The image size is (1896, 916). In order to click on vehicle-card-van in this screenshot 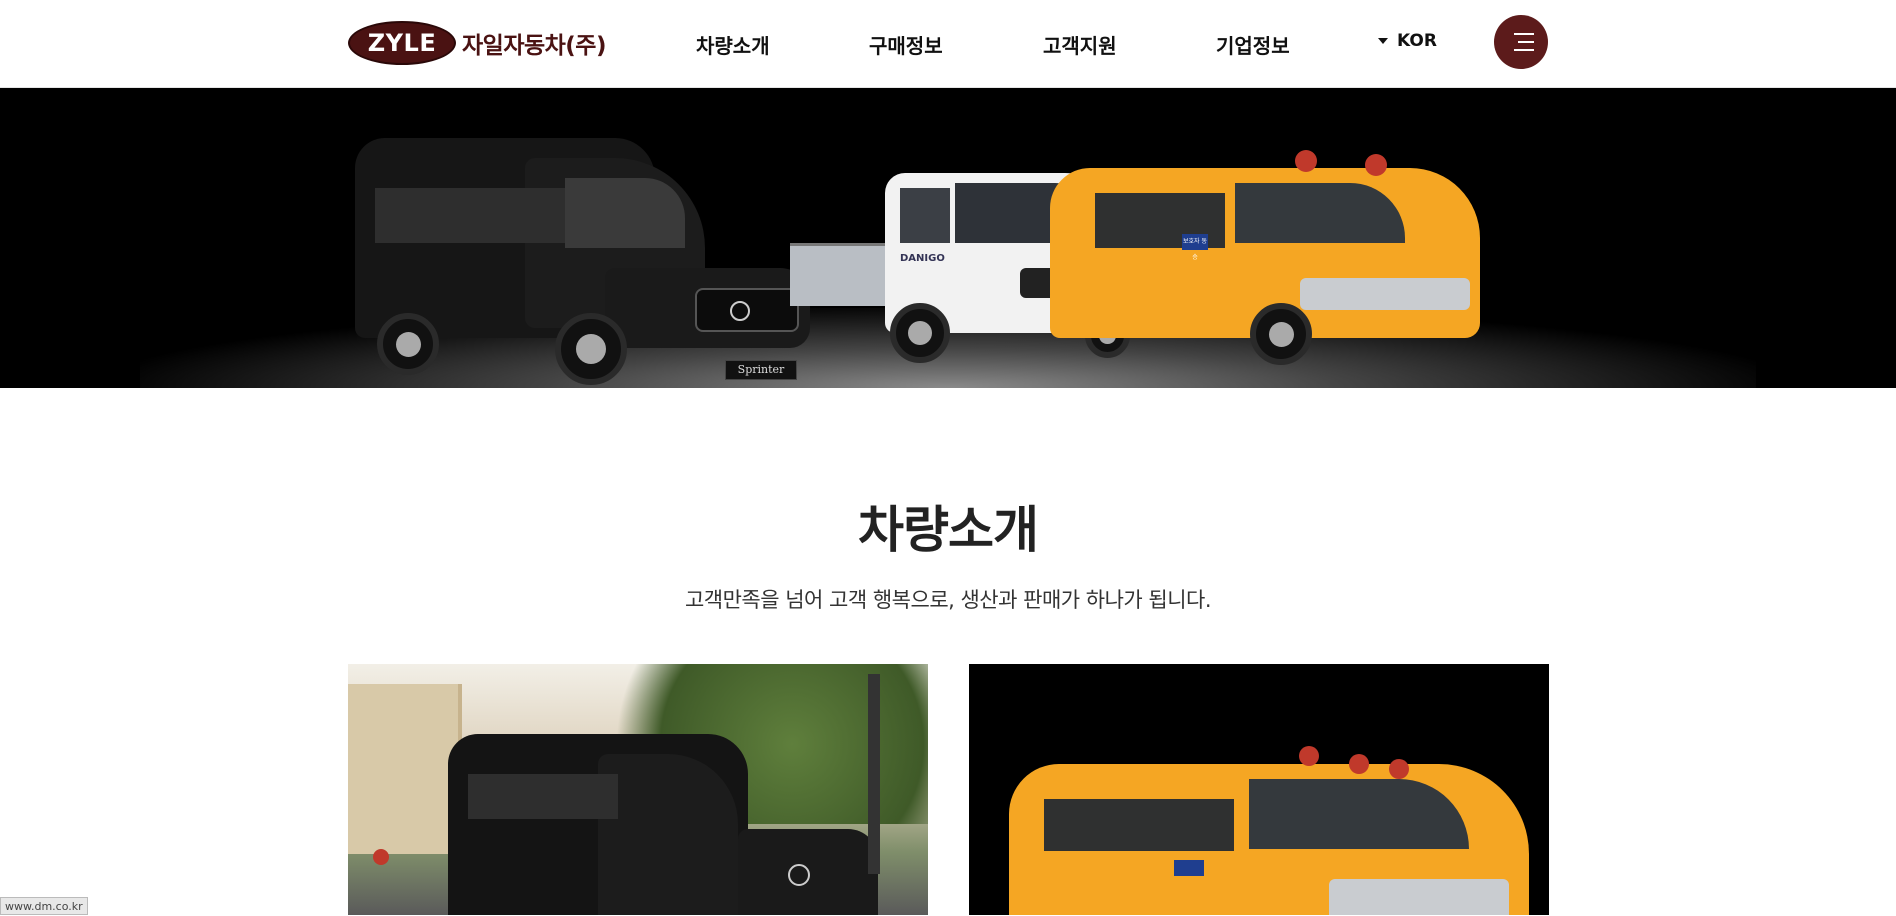, I will do `click(638, 789)`.